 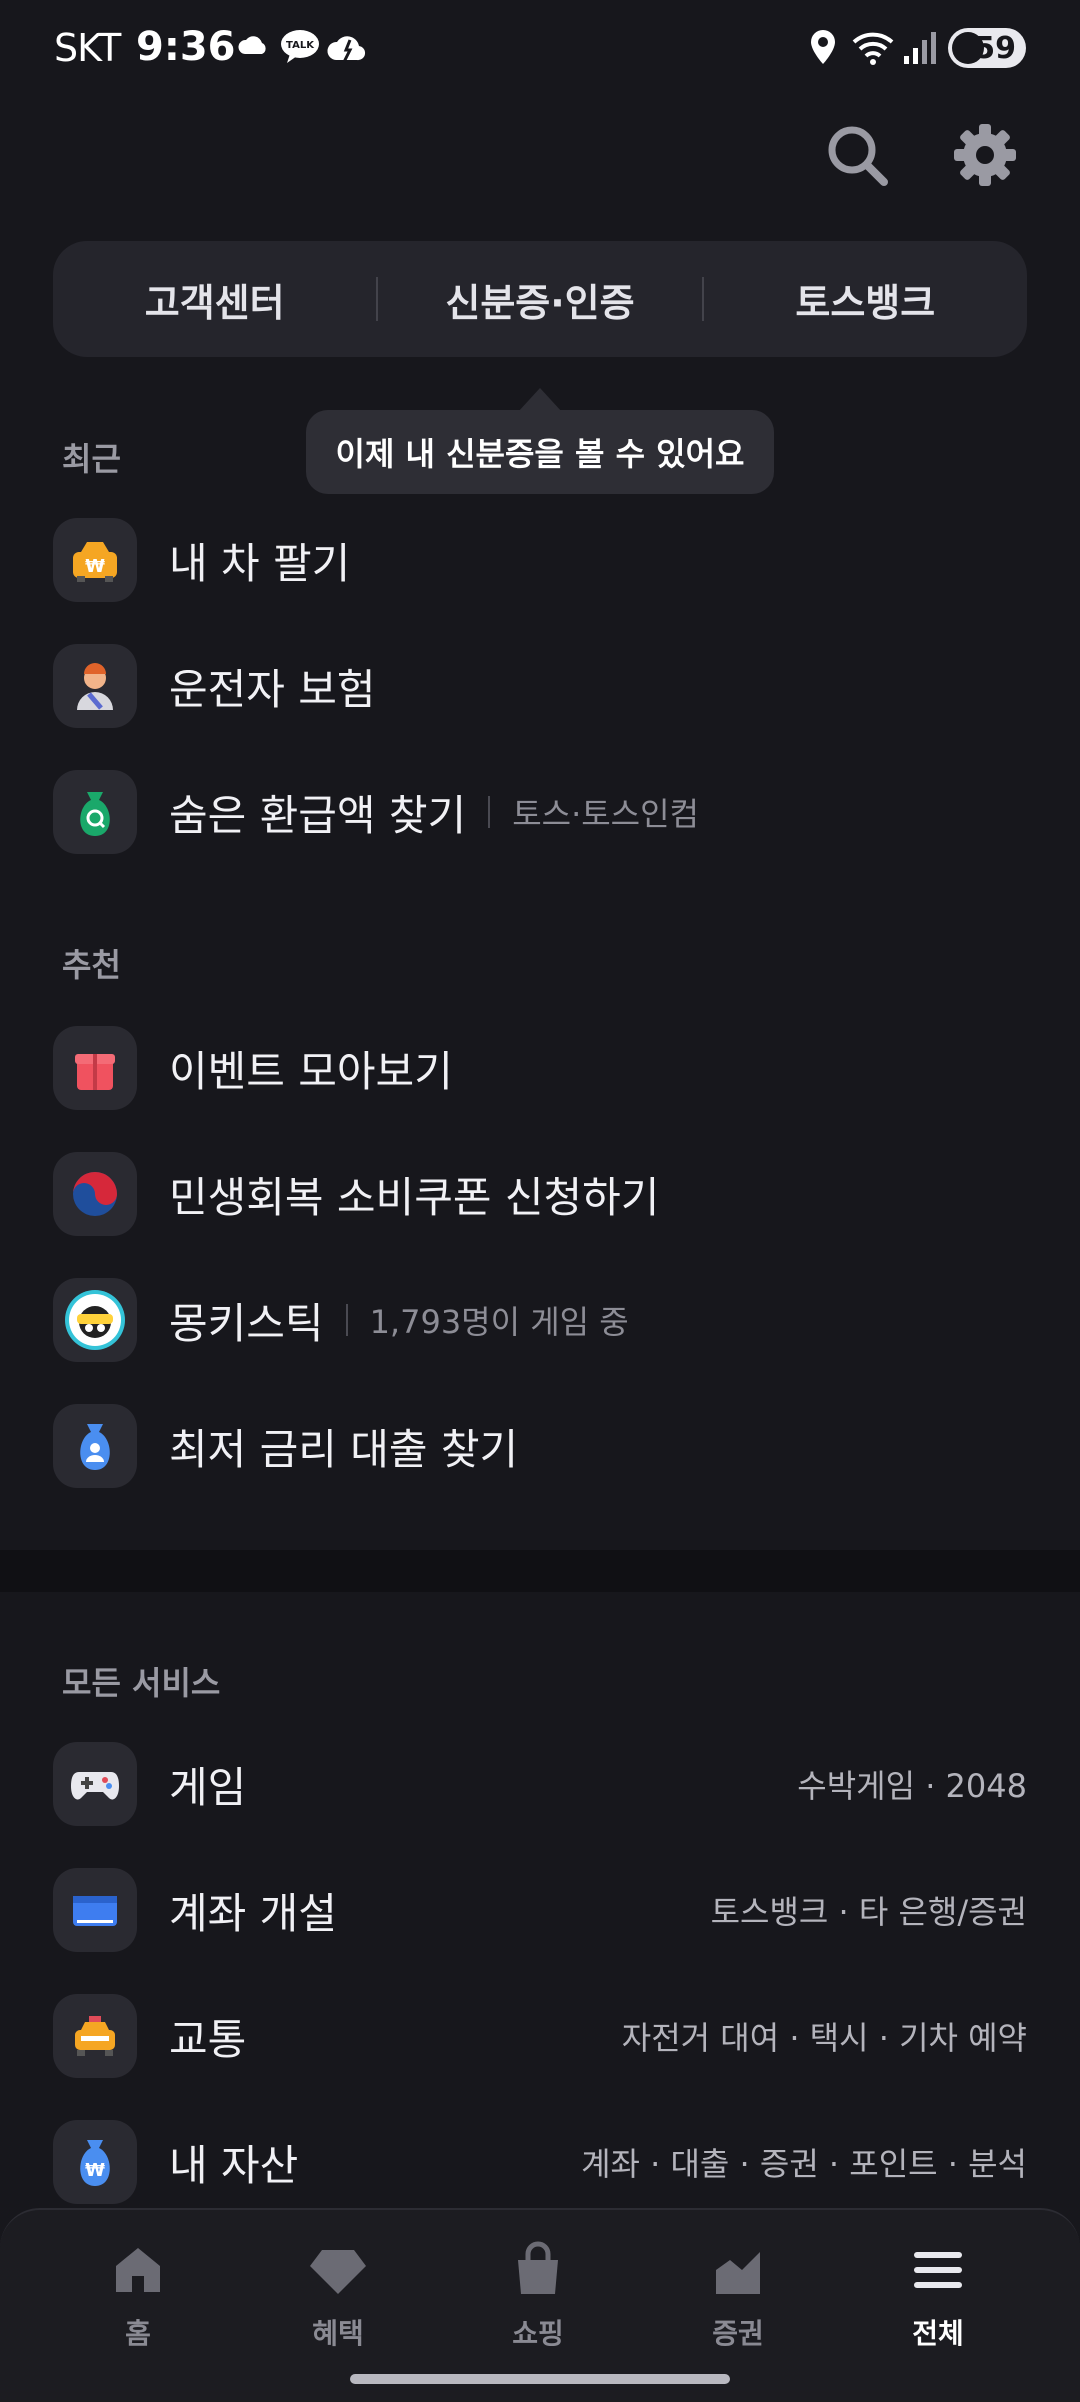 What do you see at coordinates (138, 2270) in the screenshot?
I see `home-icon` at bounding box center [138, 2270].